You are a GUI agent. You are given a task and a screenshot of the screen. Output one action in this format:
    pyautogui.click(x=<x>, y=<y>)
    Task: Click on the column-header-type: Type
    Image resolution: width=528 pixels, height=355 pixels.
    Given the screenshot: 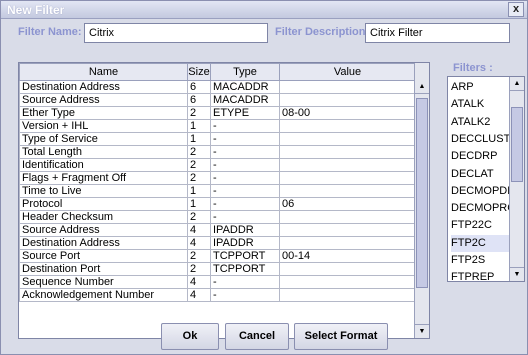 What is the action you would take?
    pyautogui.click(x=245, y=72)
    